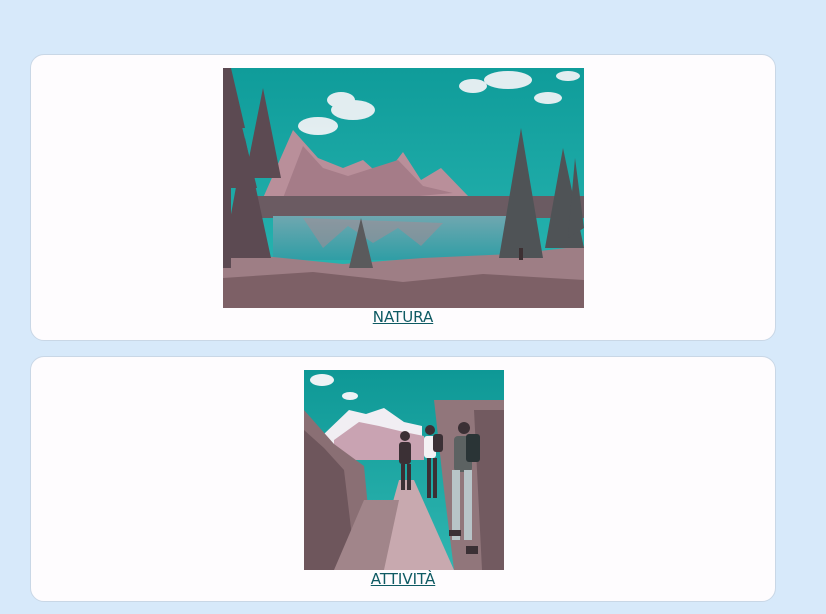 This screenshot has height=614, width=826. Describe the element at coordinates (404, 470) in the screenshot. I see `attivita-image` at that location.